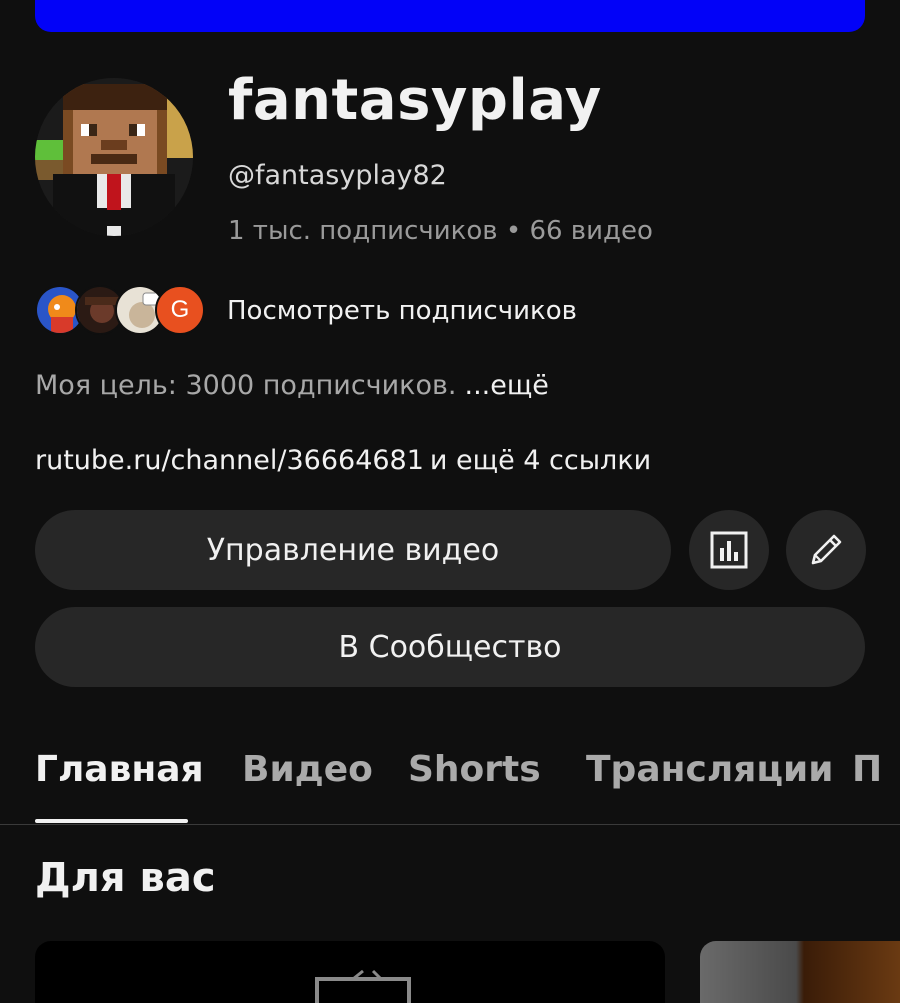  What do you see at coordinates (506, 385) in the screenshot?
I see `description-more-link: ...ещё` at bounding box center [506, 385].